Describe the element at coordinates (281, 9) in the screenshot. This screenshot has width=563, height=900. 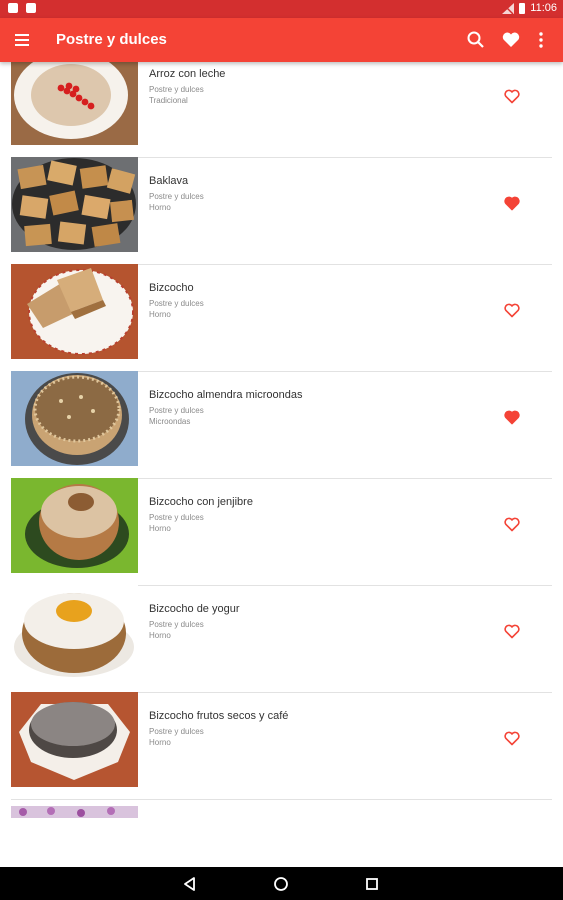
I see `status-bar: 11:06` at that location.